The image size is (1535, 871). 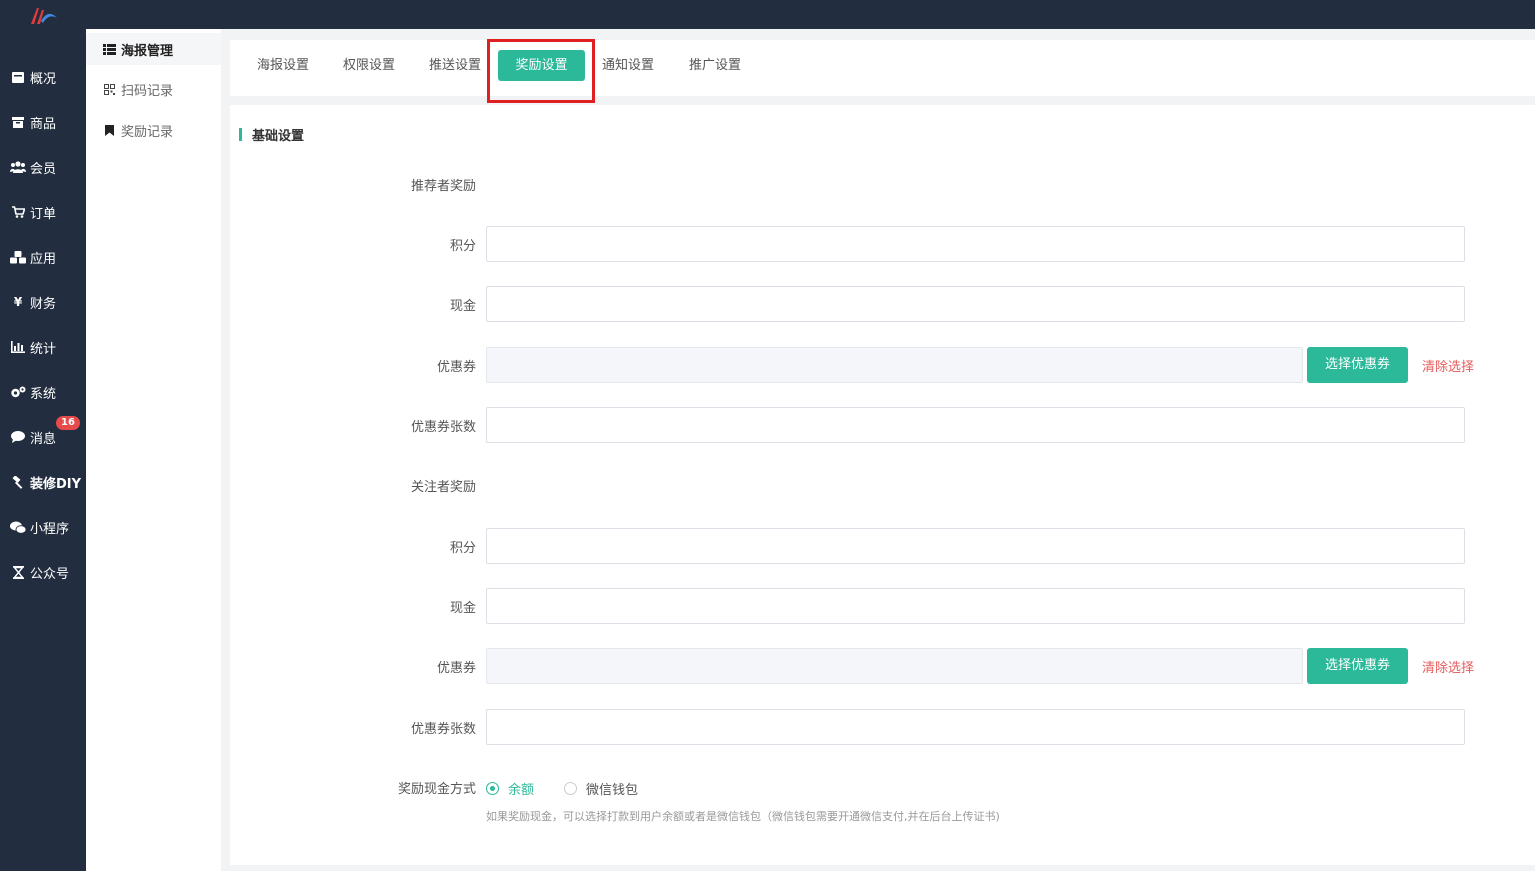 What do you see at coordinates (975, 727) in the screenshot?
I see `follower-coupon-count-input` at bounding box center [975, 727].